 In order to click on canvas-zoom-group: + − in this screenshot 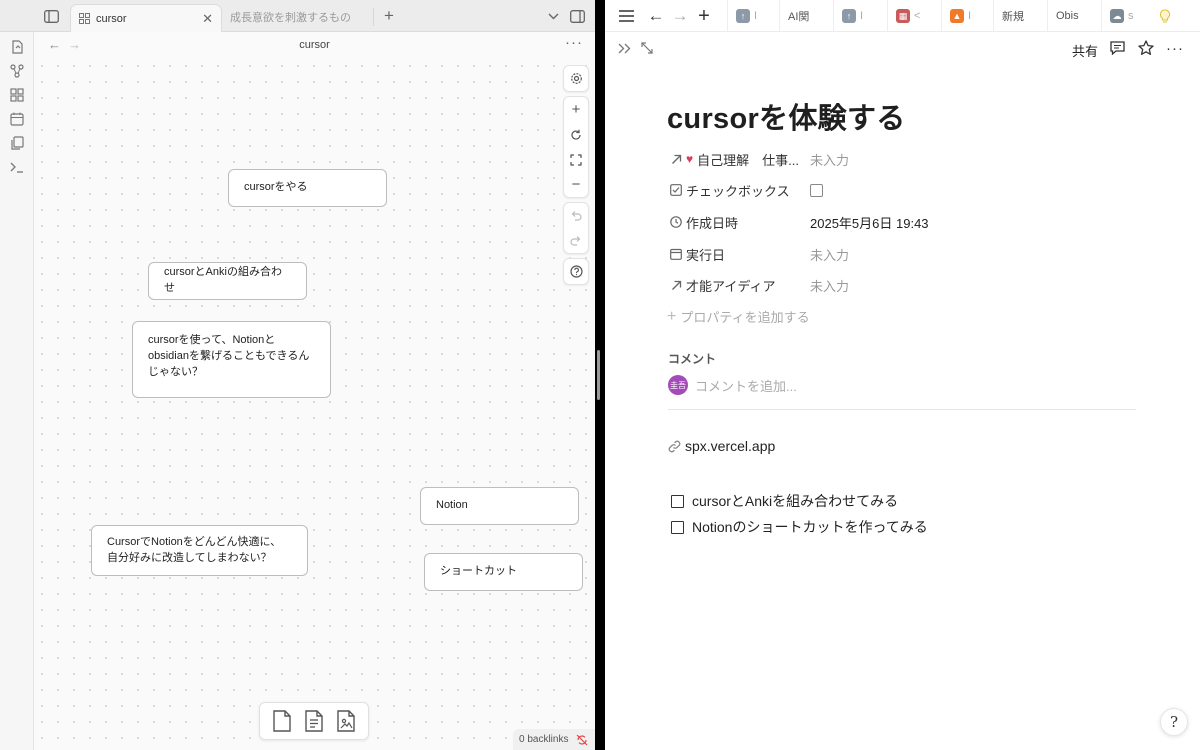, I will do `click(576, 147)`.